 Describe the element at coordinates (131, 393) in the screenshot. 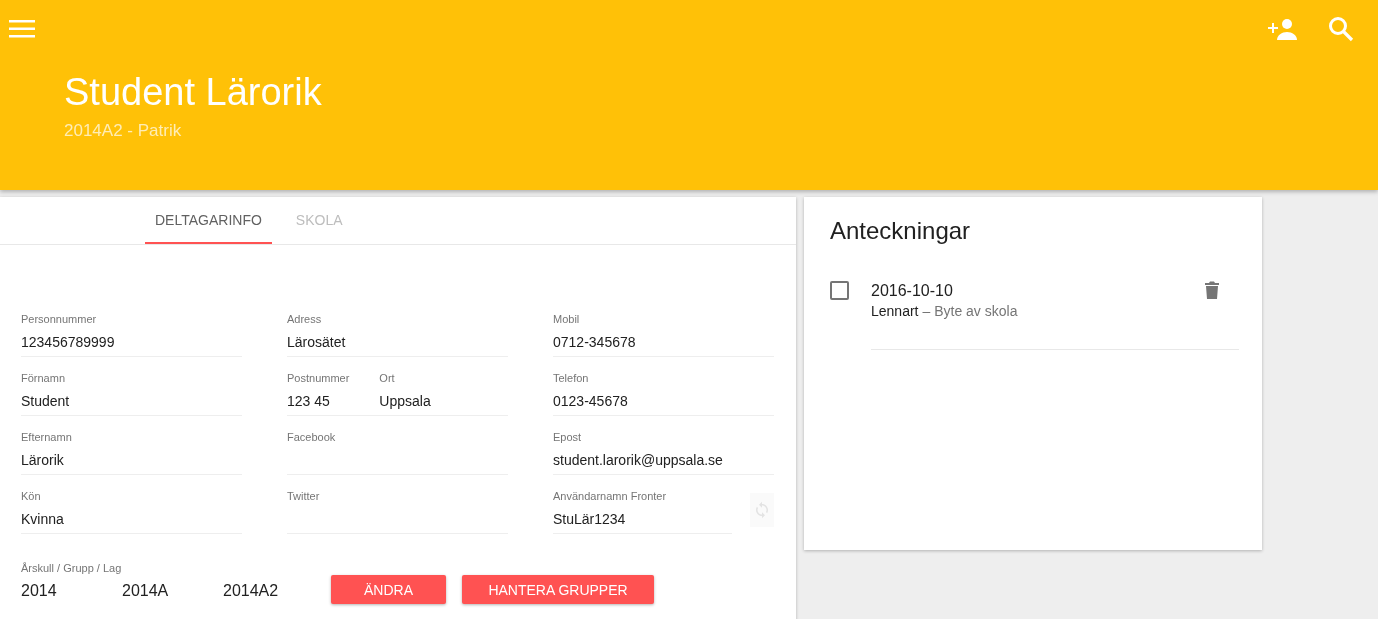

I see `input-field: Förnamn Student` at that location.